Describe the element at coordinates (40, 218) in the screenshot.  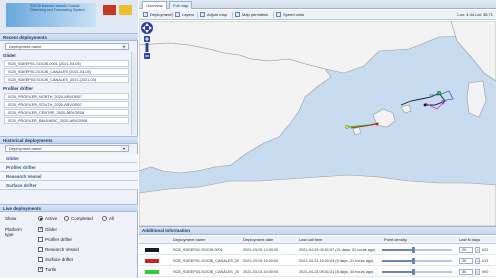
I see `radio-active` at that location.